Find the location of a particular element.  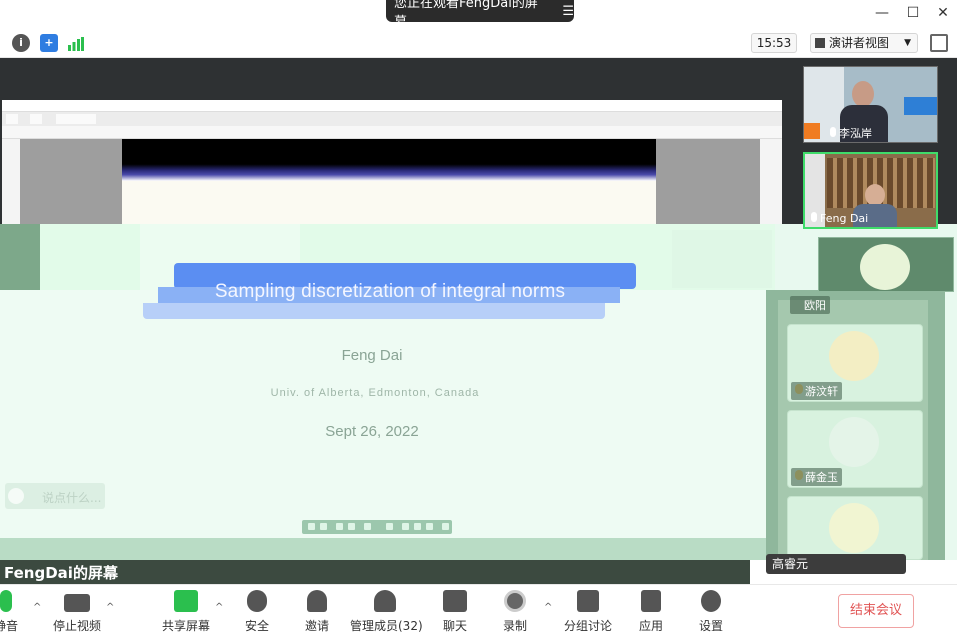

chat-label: 聊天 is located at coordinates (454, 626).